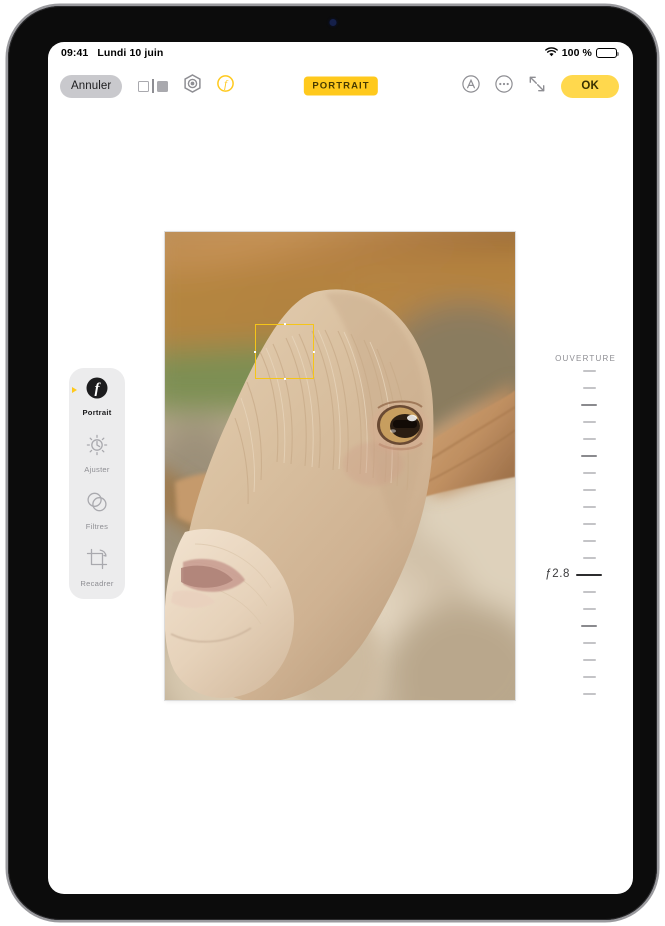 The width and height of the screenshot is (665, 926). I want to click on expand-arrows-icon, so click(537, 86).